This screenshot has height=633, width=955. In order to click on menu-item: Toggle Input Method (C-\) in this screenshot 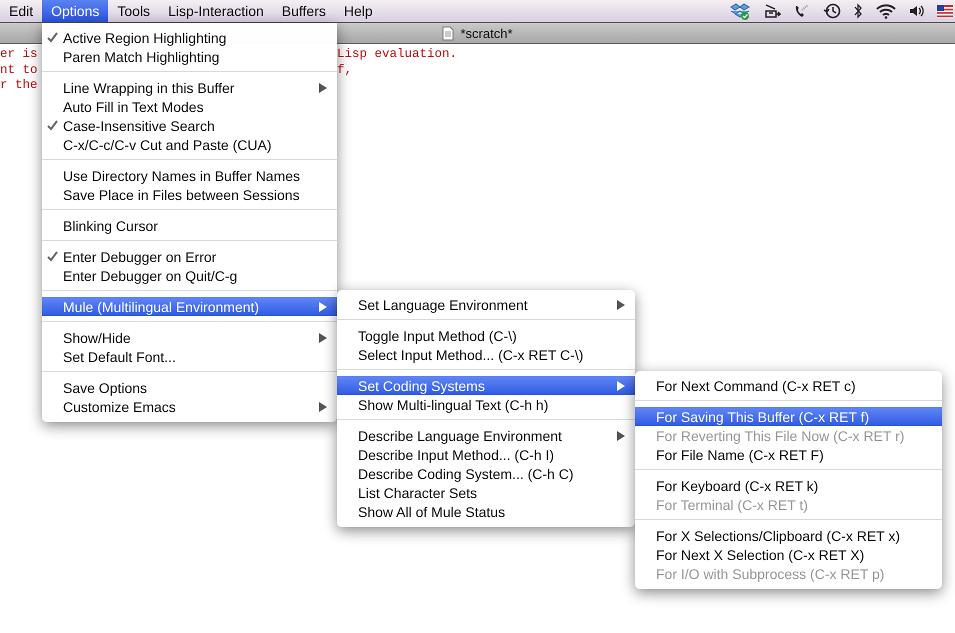, I will do `click(486, 335)`.